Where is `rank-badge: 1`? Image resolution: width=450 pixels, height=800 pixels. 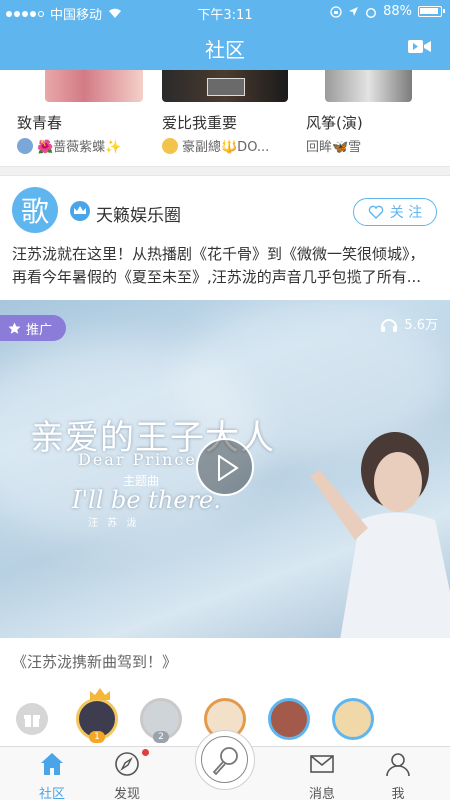
rank-badge: 1 is located at coordinates (97, 737).